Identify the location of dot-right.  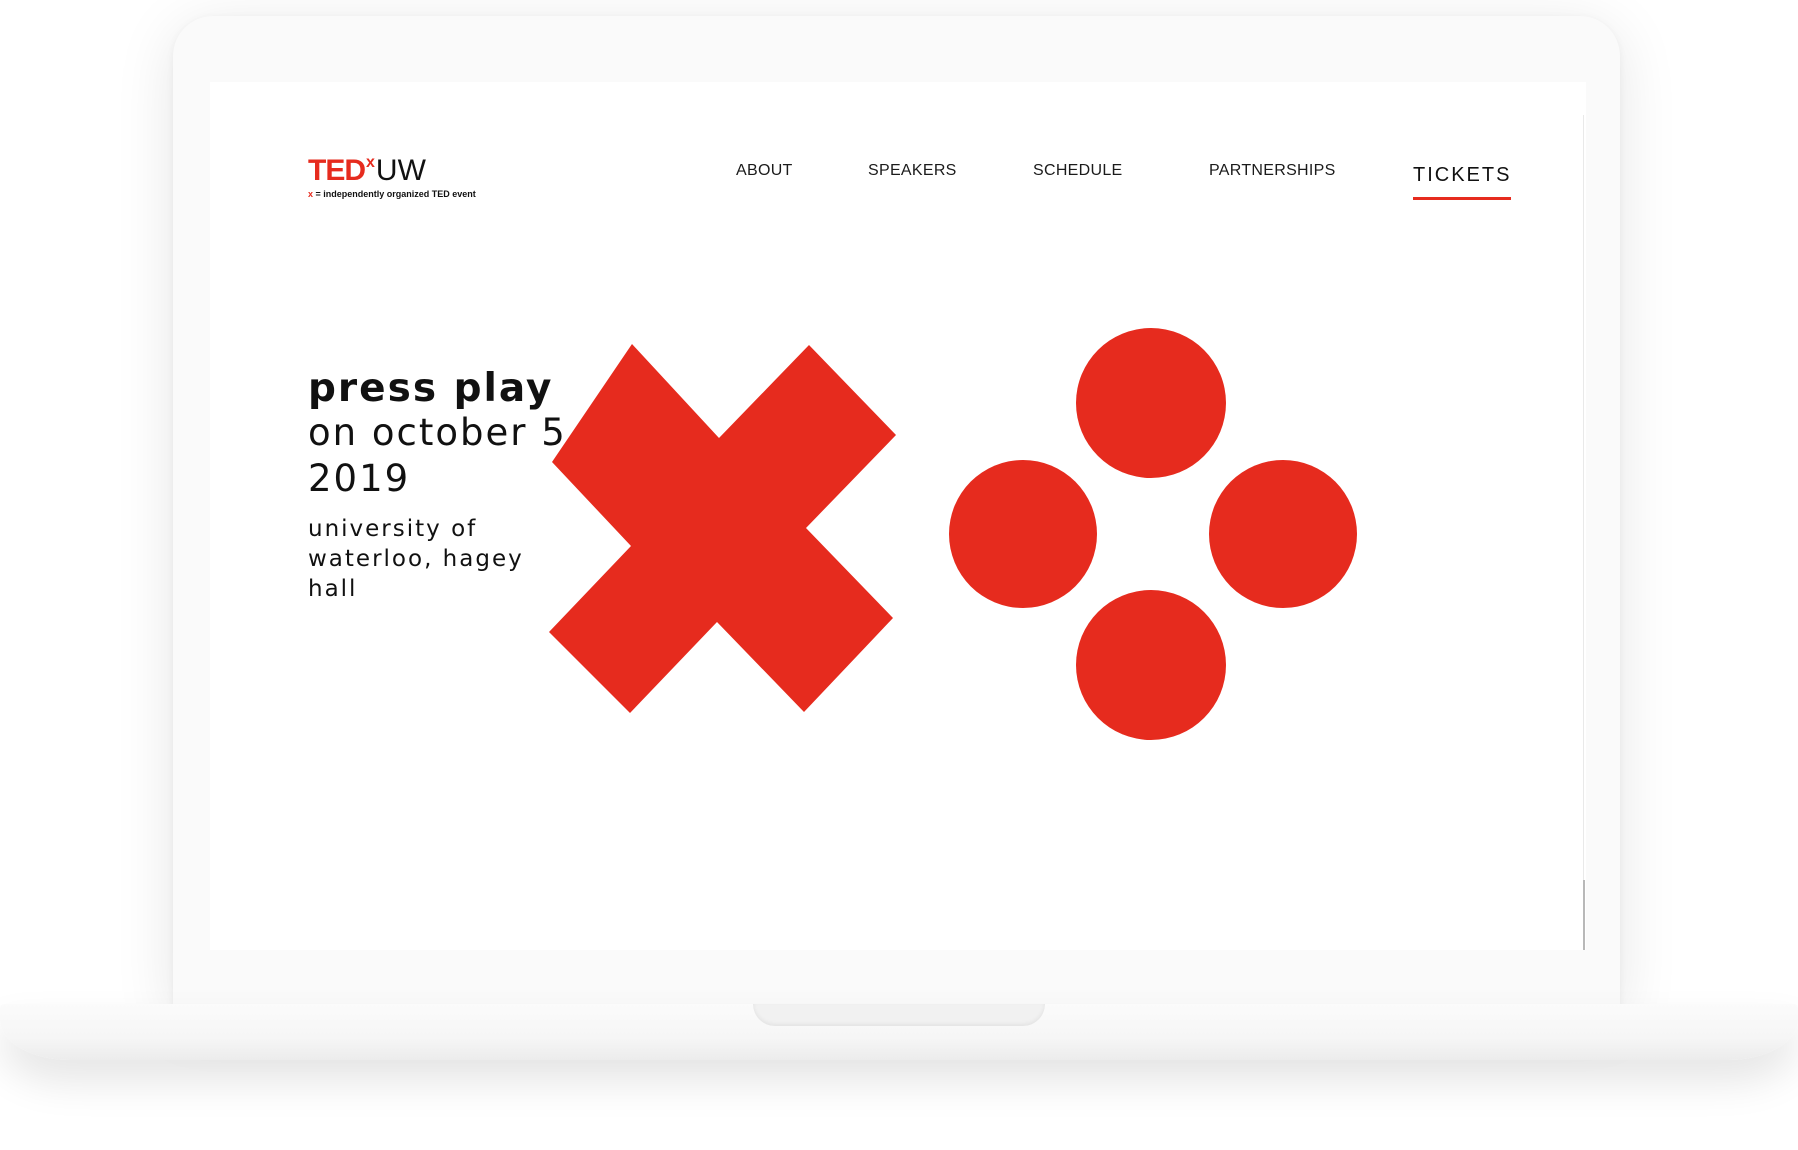
(1283, 534).